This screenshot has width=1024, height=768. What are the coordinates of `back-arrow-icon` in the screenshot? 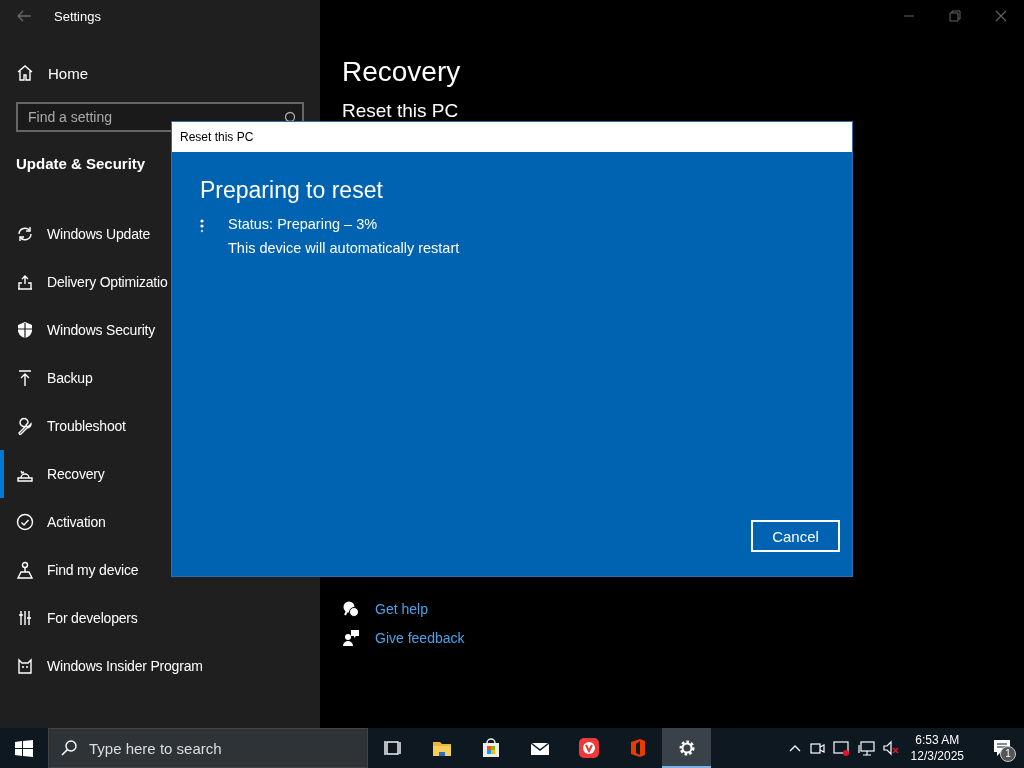 It's located at (24, 16).